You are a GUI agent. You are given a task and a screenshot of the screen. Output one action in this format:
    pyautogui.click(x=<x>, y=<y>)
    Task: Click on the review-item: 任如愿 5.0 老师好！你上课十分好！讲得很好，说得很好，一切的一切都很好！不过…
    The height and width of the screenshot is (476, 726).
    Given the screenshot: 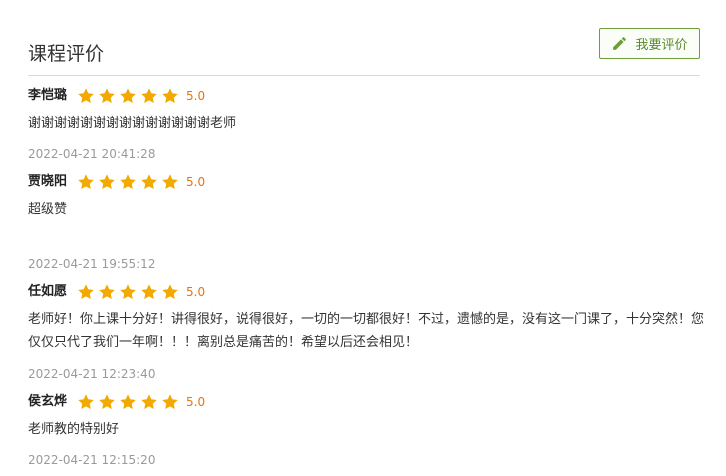 What is the action you would take?
    pyautogui.click(x=368, y=318)
    